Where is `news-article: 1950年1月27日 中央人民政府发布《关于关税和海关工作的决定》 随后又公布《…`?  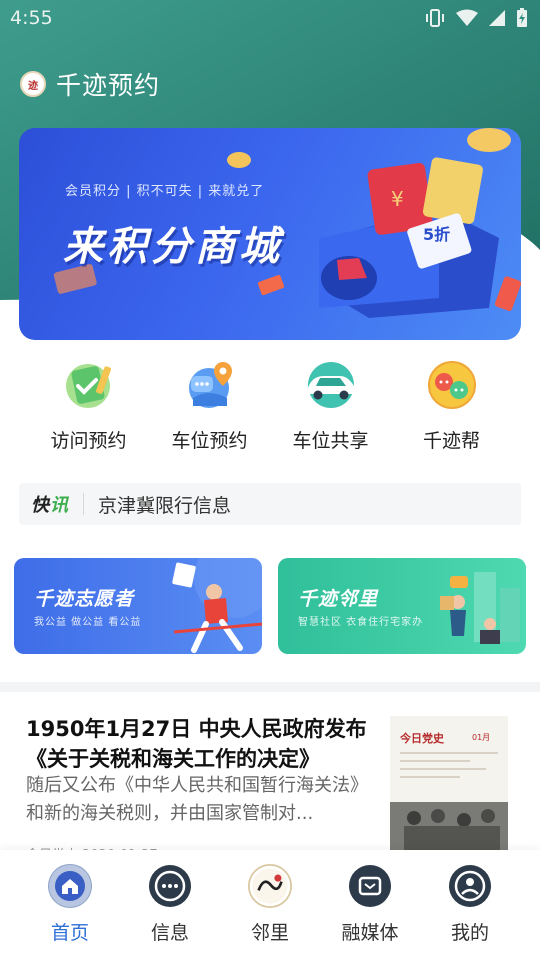
news-article: 1950年1月27日 中央人民政府发布《关于关税和海关工作的决定》 随后又公布《… is located at coordinates (271, 782).